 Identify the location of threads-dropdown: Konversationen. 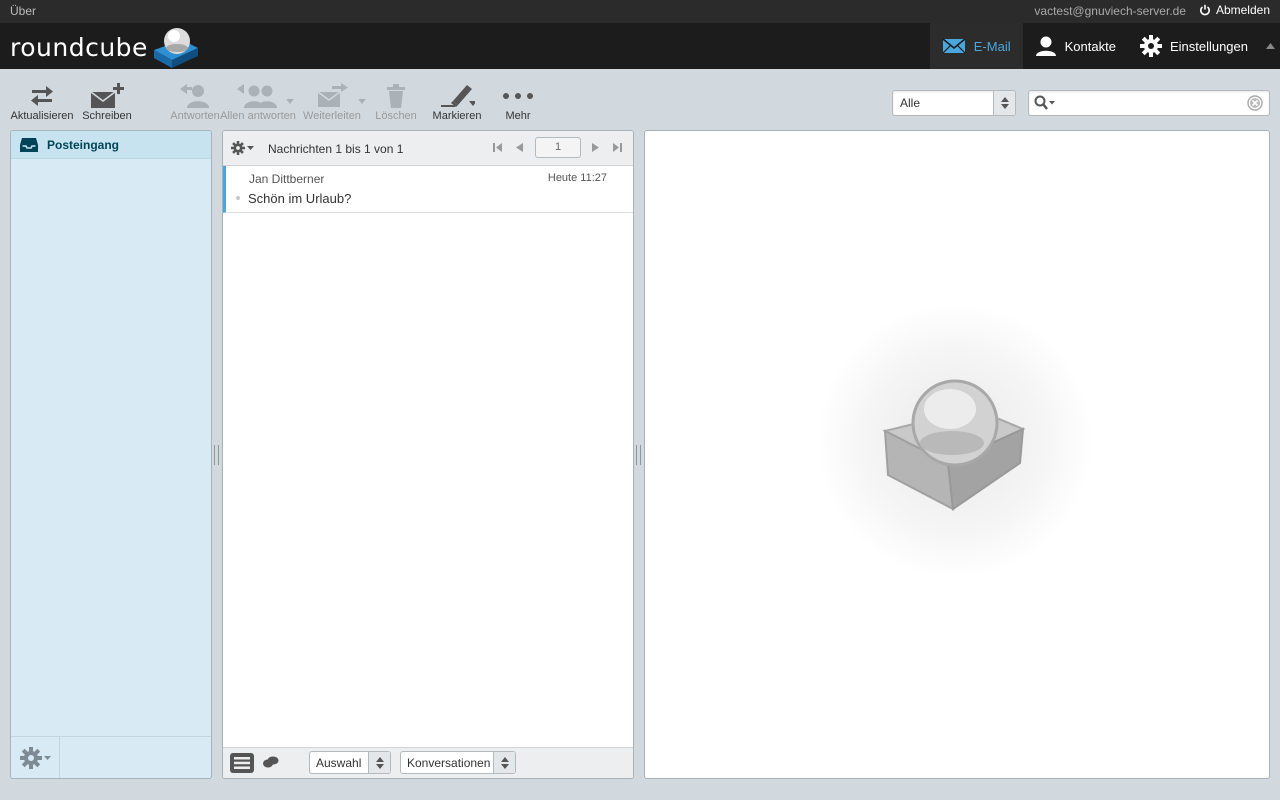
(458, 762).